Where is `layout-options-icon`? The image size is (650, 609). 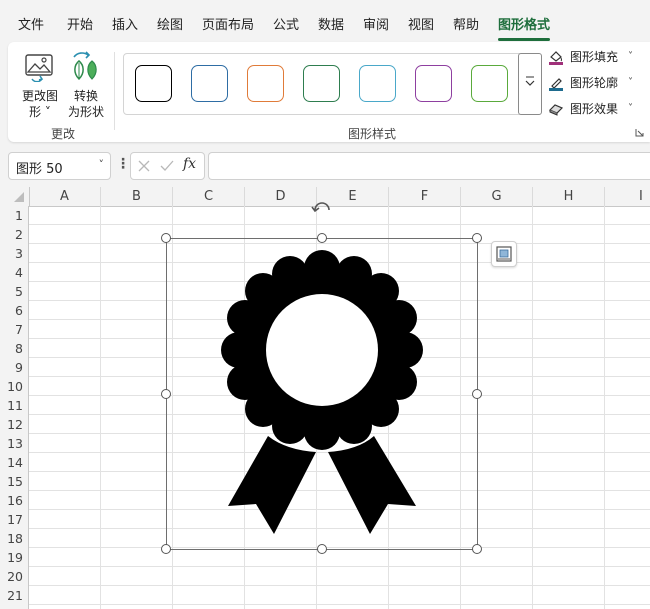 layout-options-icon is located at coordinates (504, 254).